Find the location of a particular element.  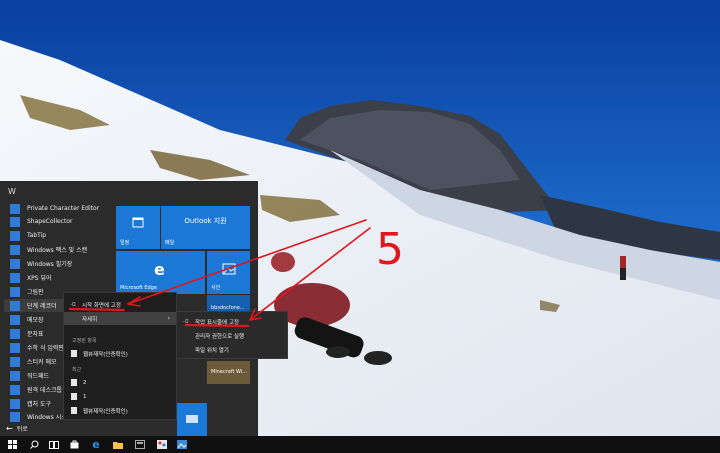

app-item-private-character-editor: Private Character Editor is located at coordinates (54, 208).